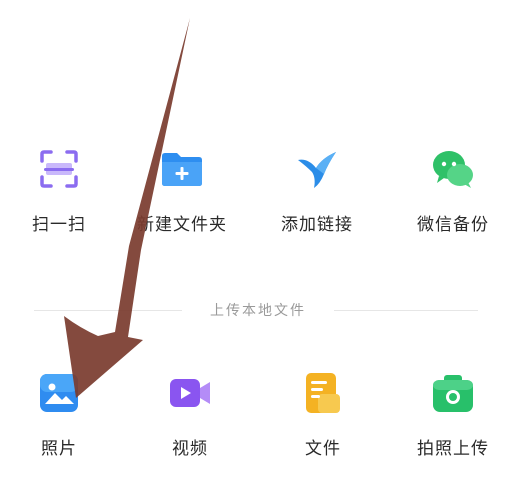 The image size is (509, 480). Describe the element at coordinates (323, 449) in the screenshot. I see `file-label: 文件` at that location.